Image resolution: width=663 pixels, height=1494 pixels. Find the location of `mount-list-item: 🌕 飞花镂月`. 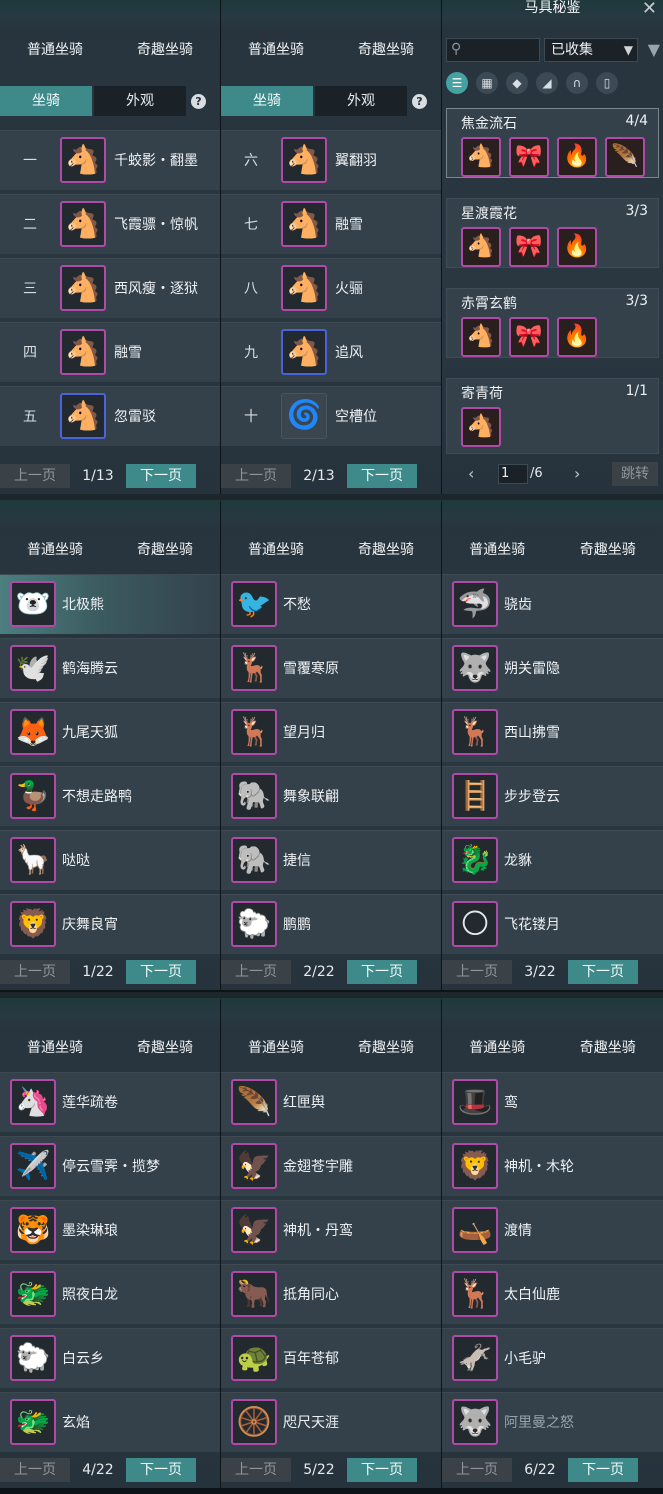

mount-list-item: 🌕 飞花镂月 is located at coordinates (552, 924).